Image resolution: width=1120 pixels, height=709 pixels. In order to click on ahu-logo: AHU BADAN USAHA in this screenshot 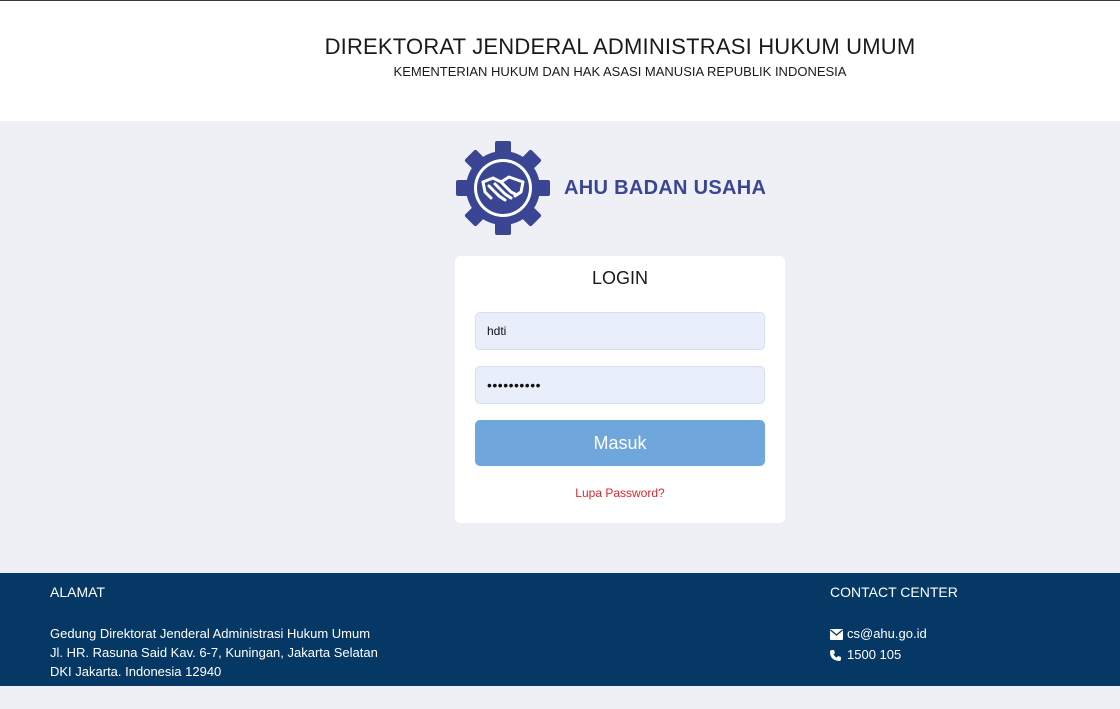, I will do `click(624, 189)`.